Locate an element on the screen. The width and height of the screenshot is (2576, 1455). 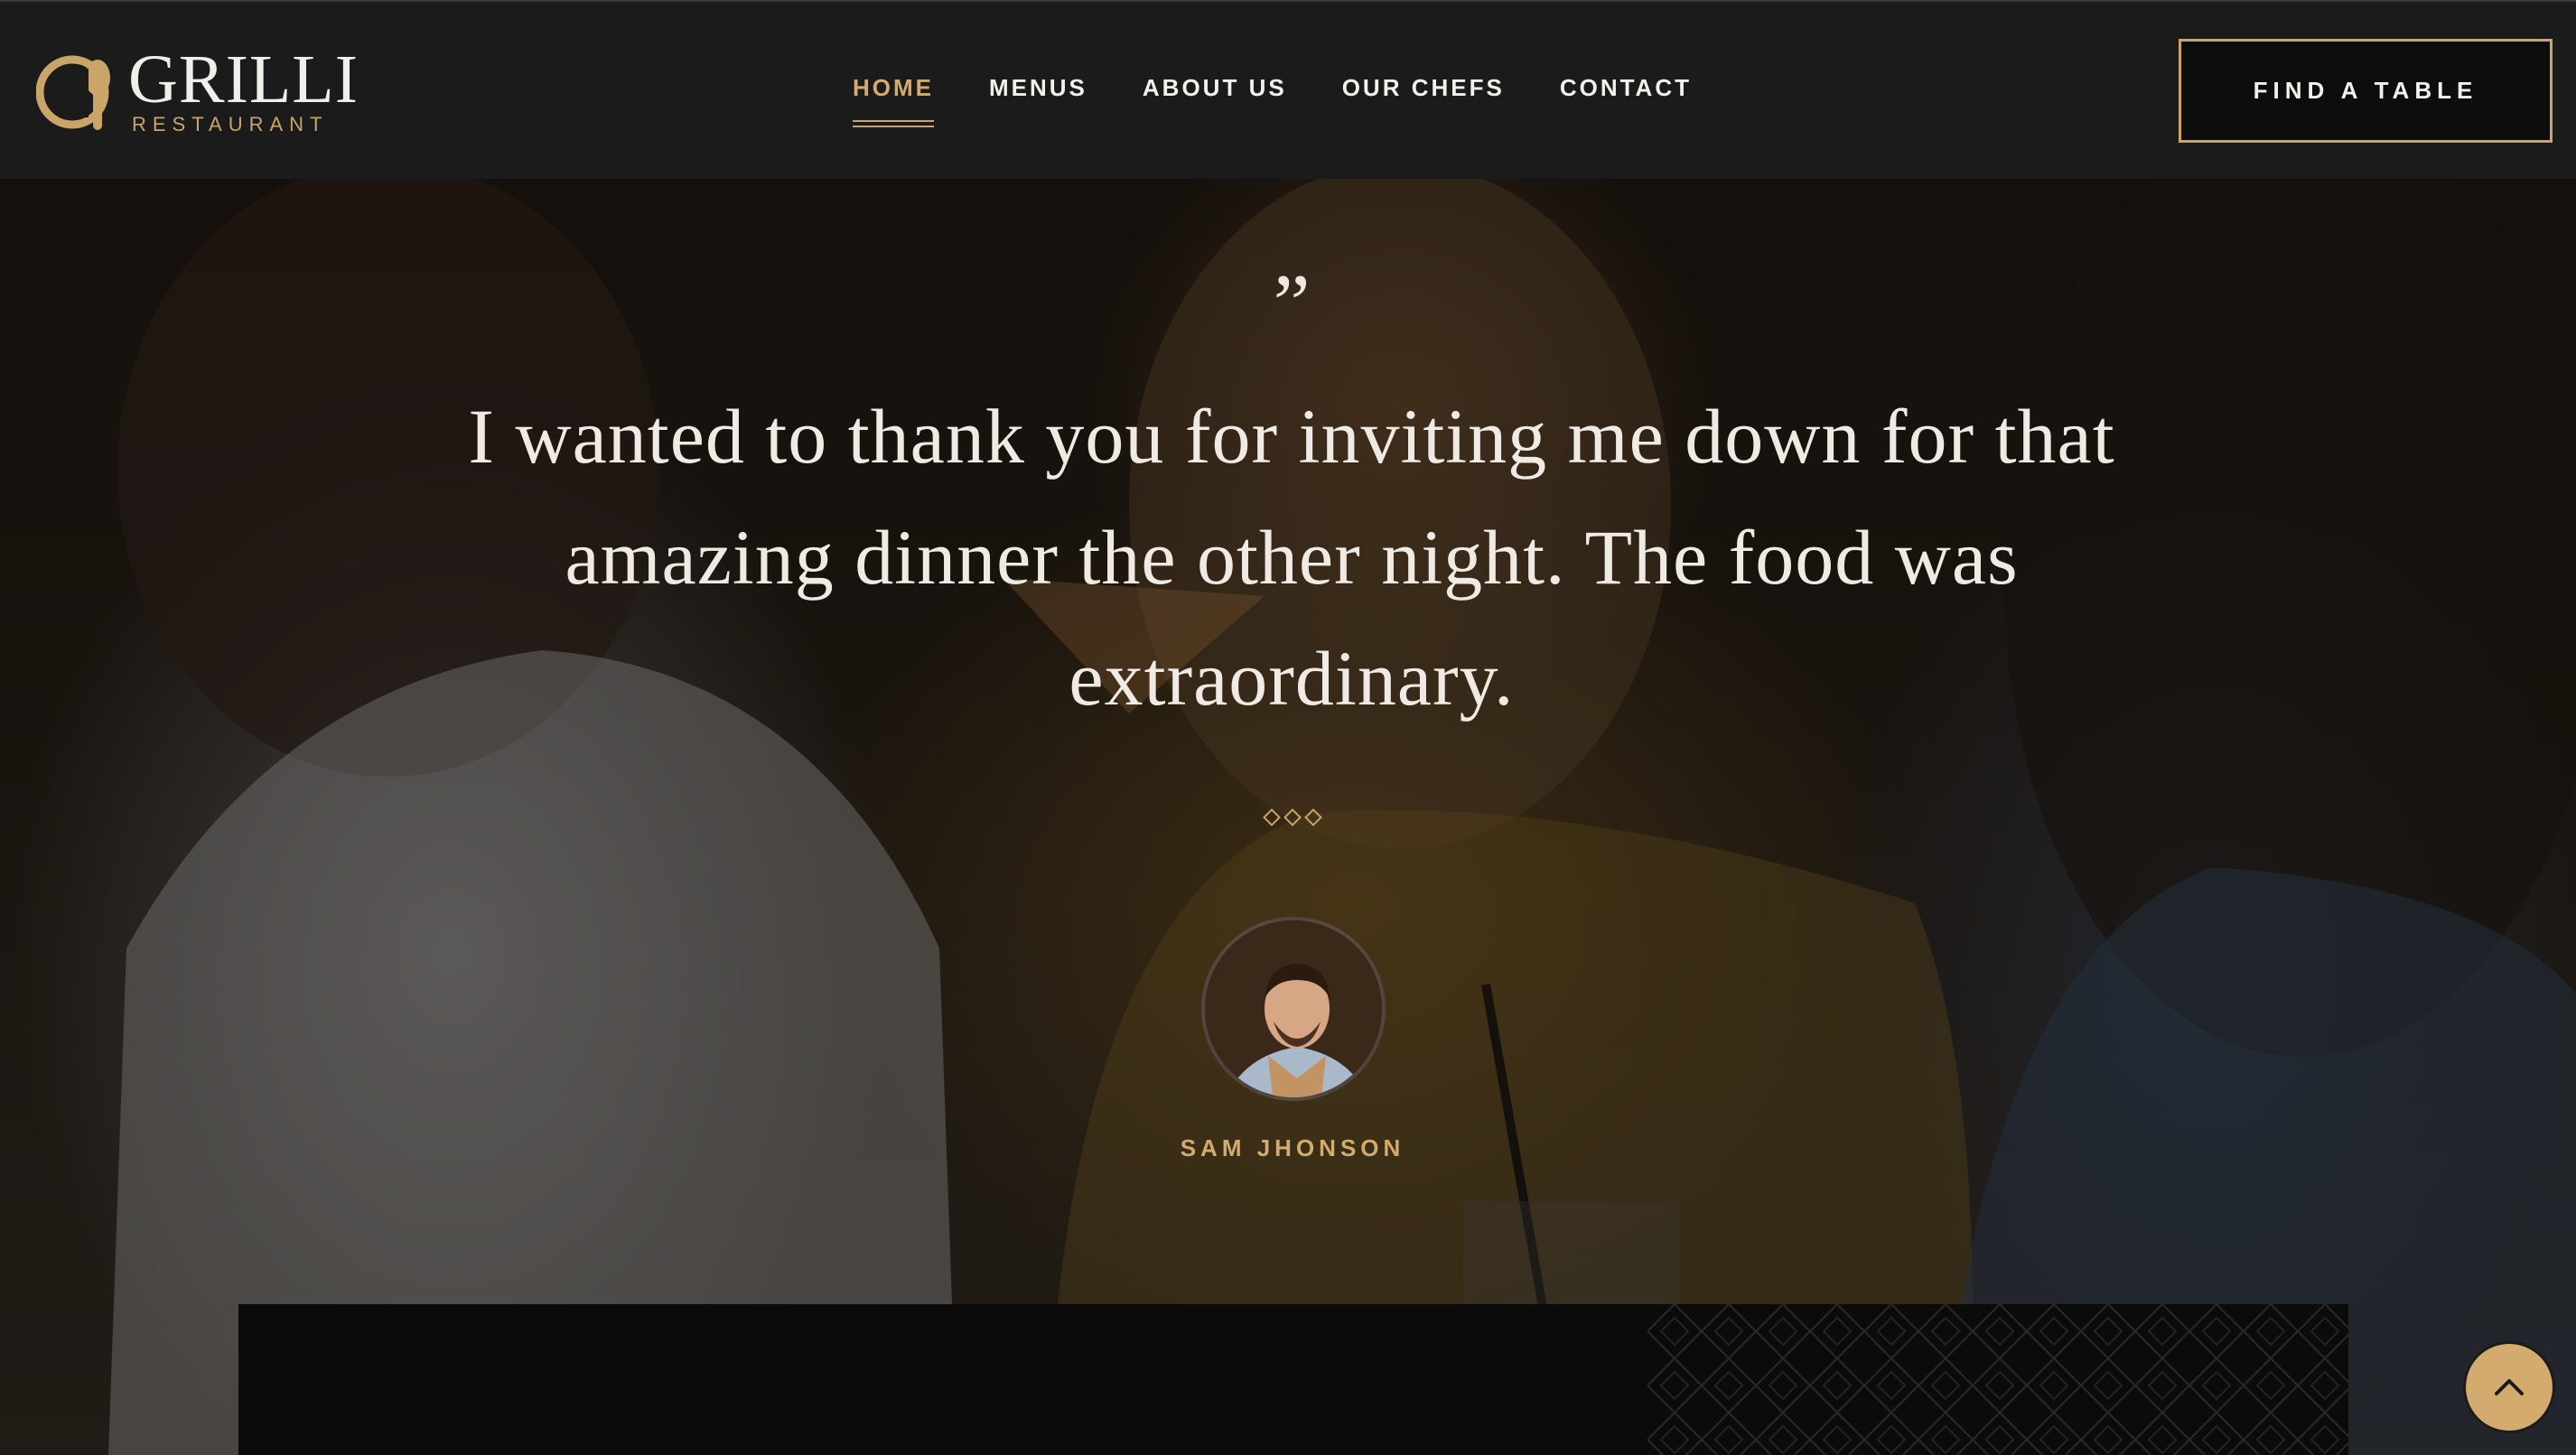
author-avatar is located at coordinates (1293, 1009).